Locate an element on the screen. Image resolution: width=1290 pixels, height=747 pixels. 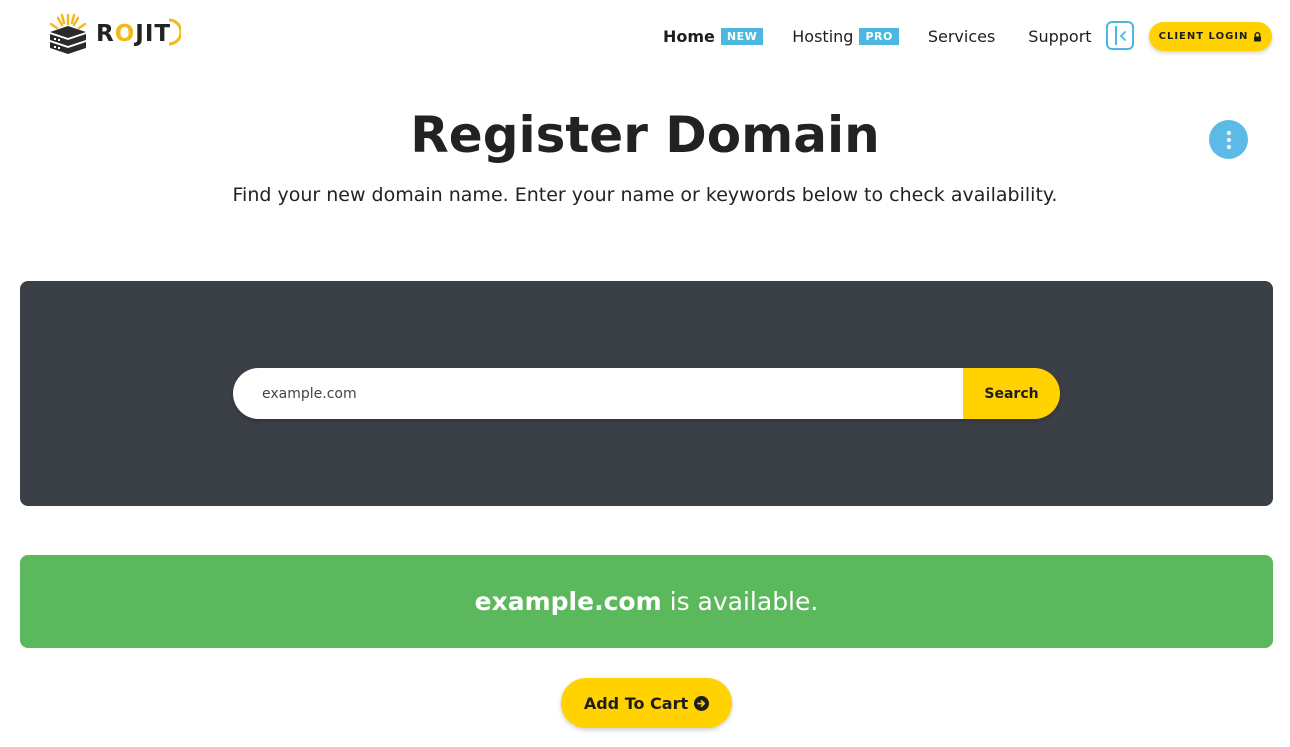
add-to-cart-label: Add To Cart is located at coordinates (636, 703).